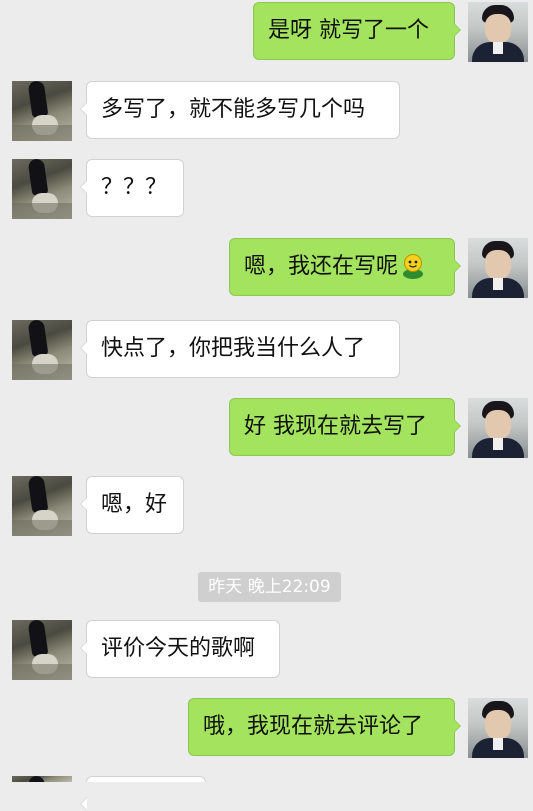 The height and width of the screenshot is (811, 533). What do you see at coordinates (335, 426) in the screenshot?
I see `message-text: 好 我现在就去写了` at bounding box center [335, 426].